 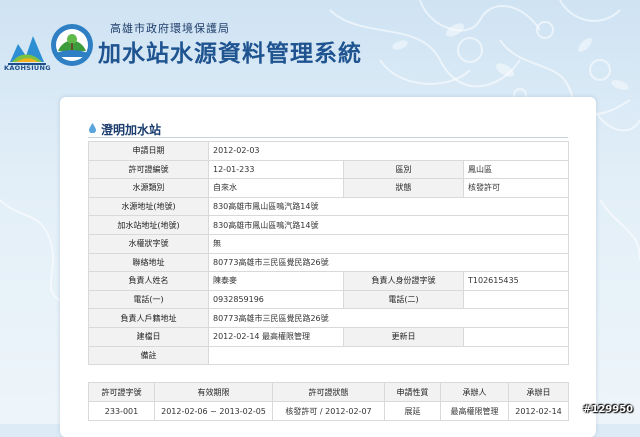 I want to click on table-row: 聯絡地址 80773高雄市三民區覺民路26號, so click(x=328, y=262).